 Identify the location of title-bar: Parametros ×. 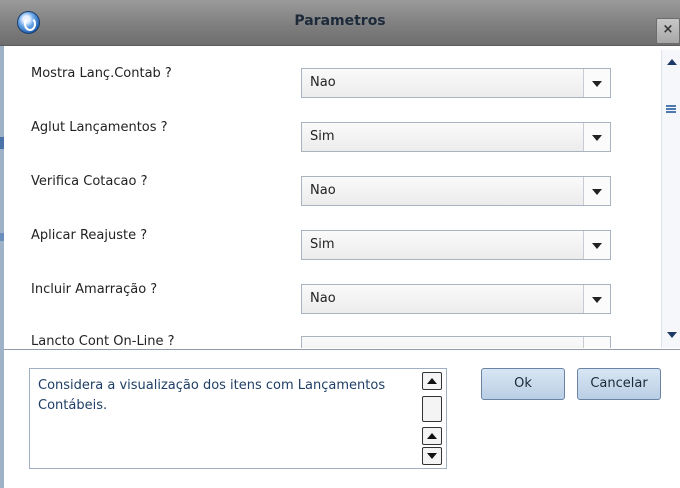
(340, 23).